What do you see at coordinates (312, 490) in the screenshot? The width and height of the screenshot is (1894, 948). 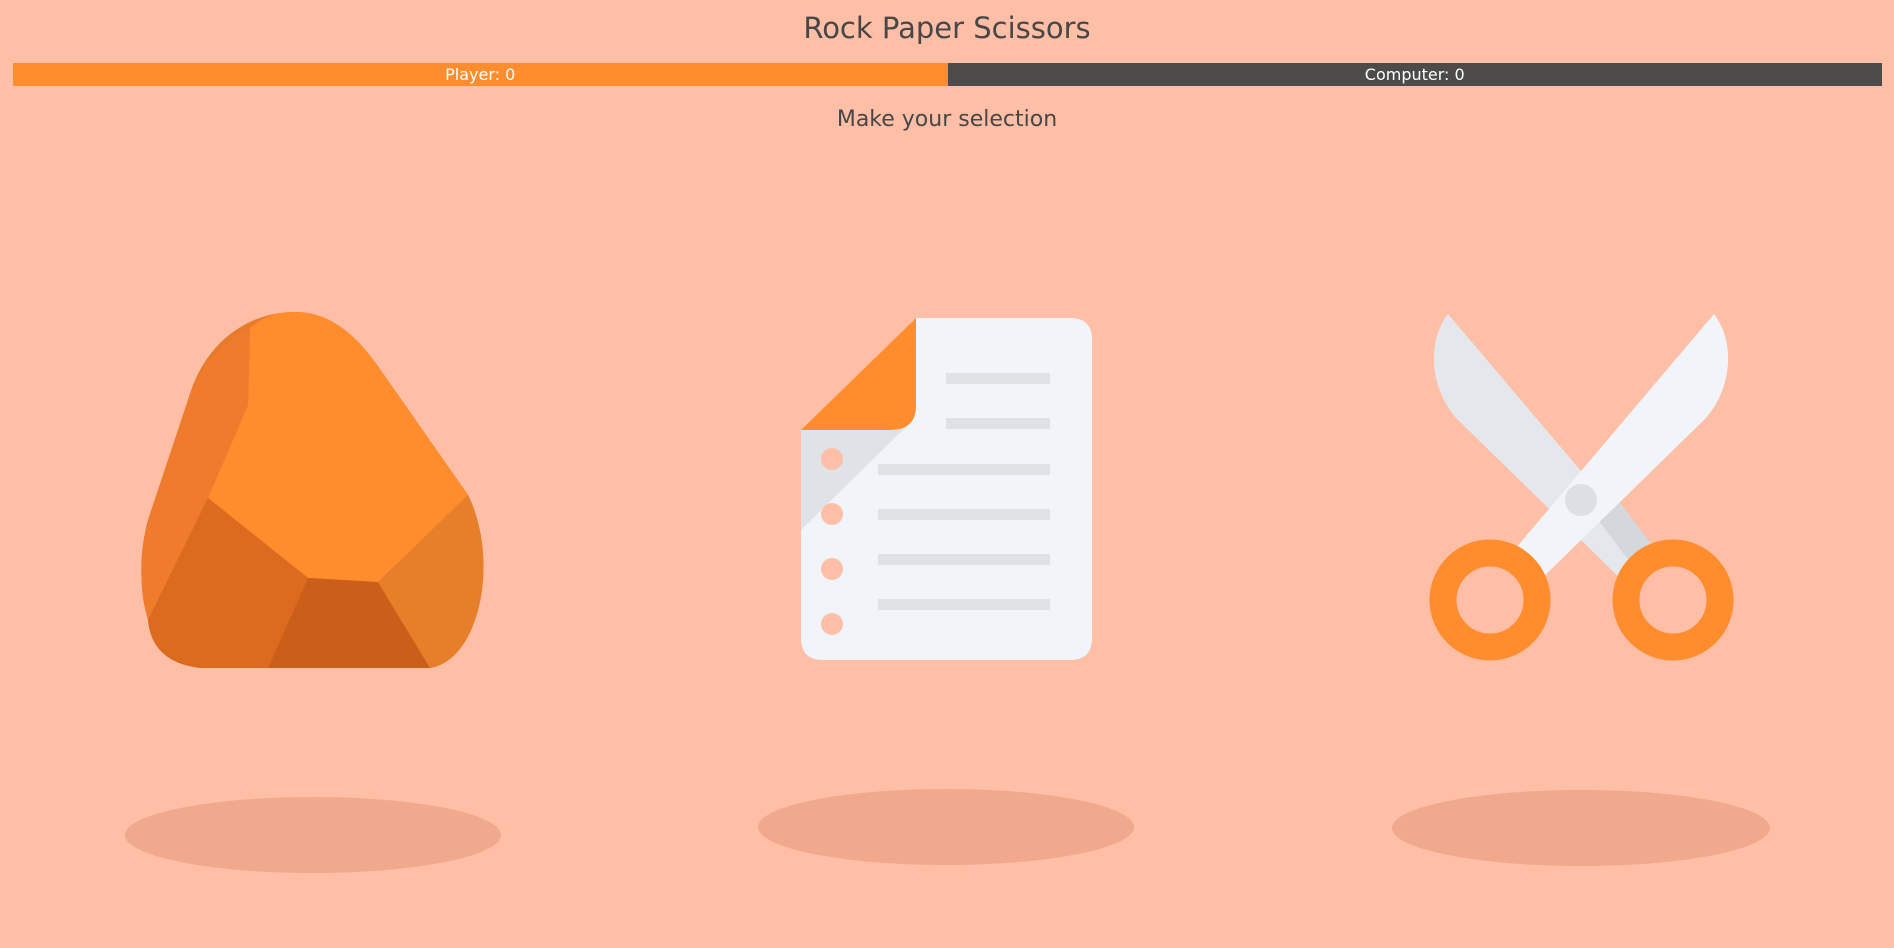 I see `rock-icon` at bounding box center [312, 490].